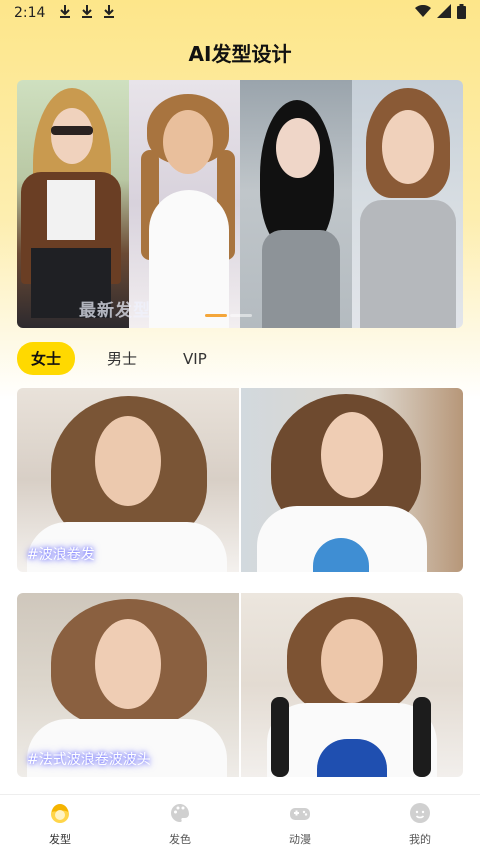 The image size is (480, 853). Describe the element at coordinates (420, 839) in the screenshot. I see `nav-label: 我的` at that location.